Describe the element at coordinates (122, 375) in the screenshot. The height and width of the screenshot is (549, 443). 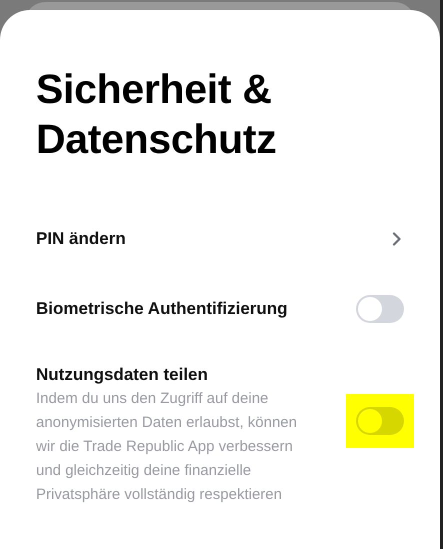
I see `setting-label: Nutzungsdaten teilen` at that location.